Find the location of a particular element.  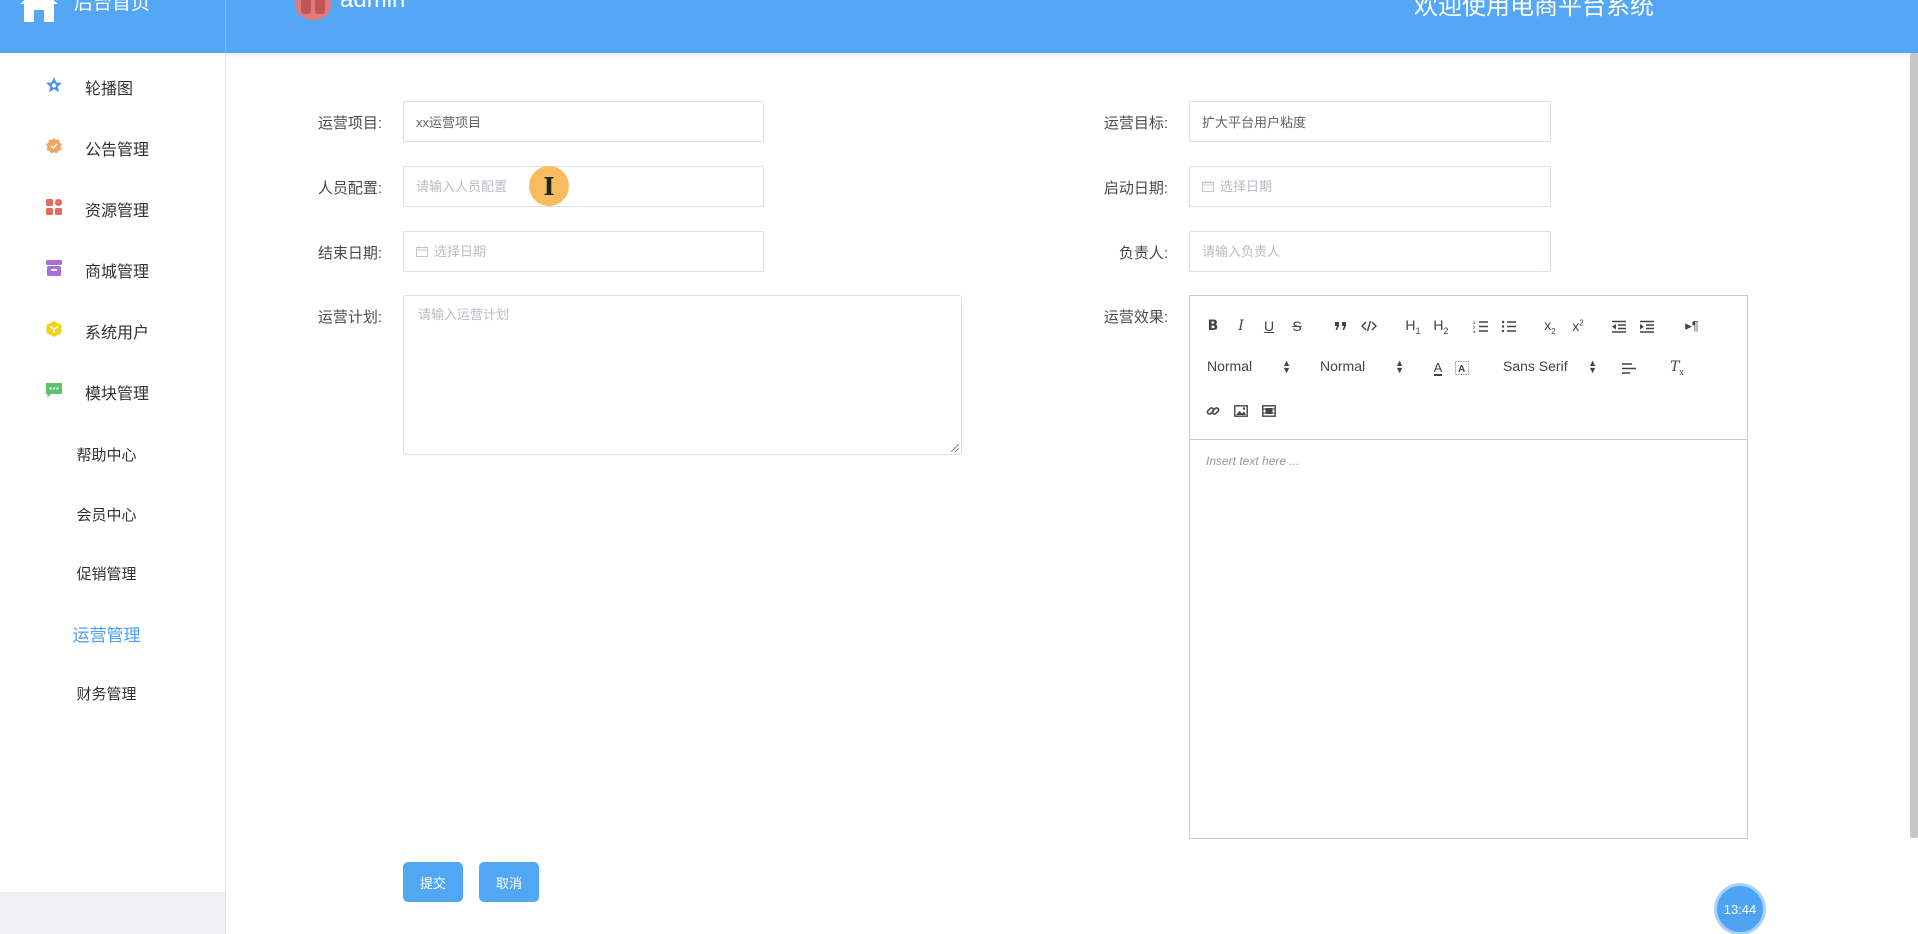

calendar-icon is located at coordinates (1208, 186).